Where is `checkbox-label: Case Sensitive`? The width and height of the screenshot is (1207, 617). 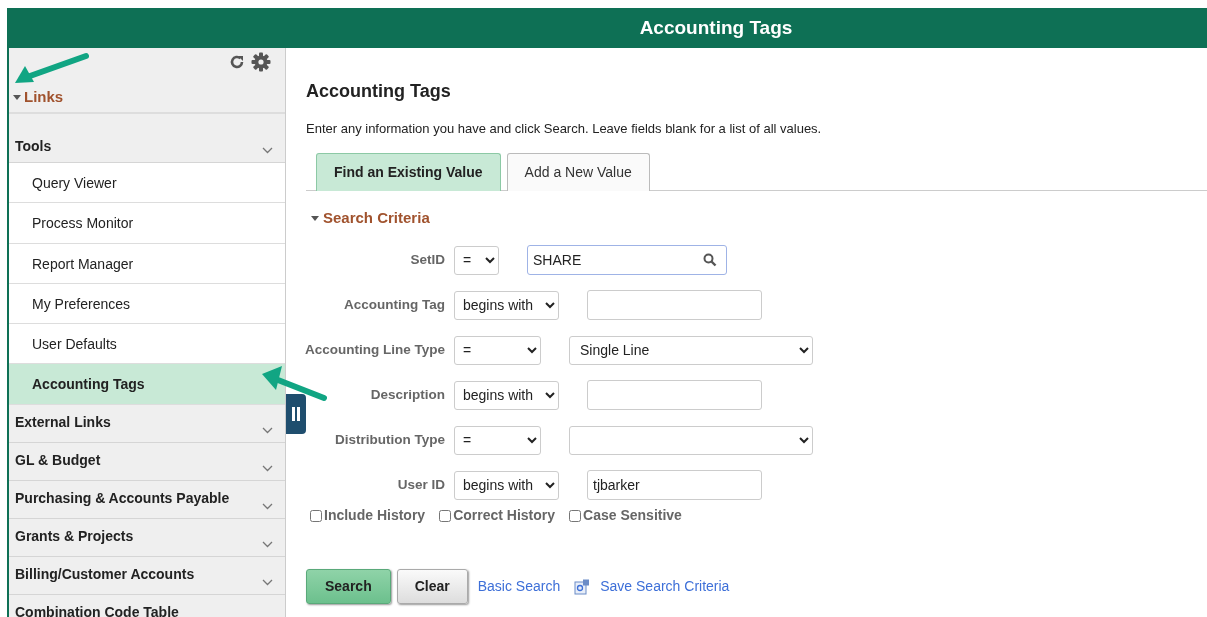 checkbox-label: Case Sensitive is located at coordinates (632, 515).